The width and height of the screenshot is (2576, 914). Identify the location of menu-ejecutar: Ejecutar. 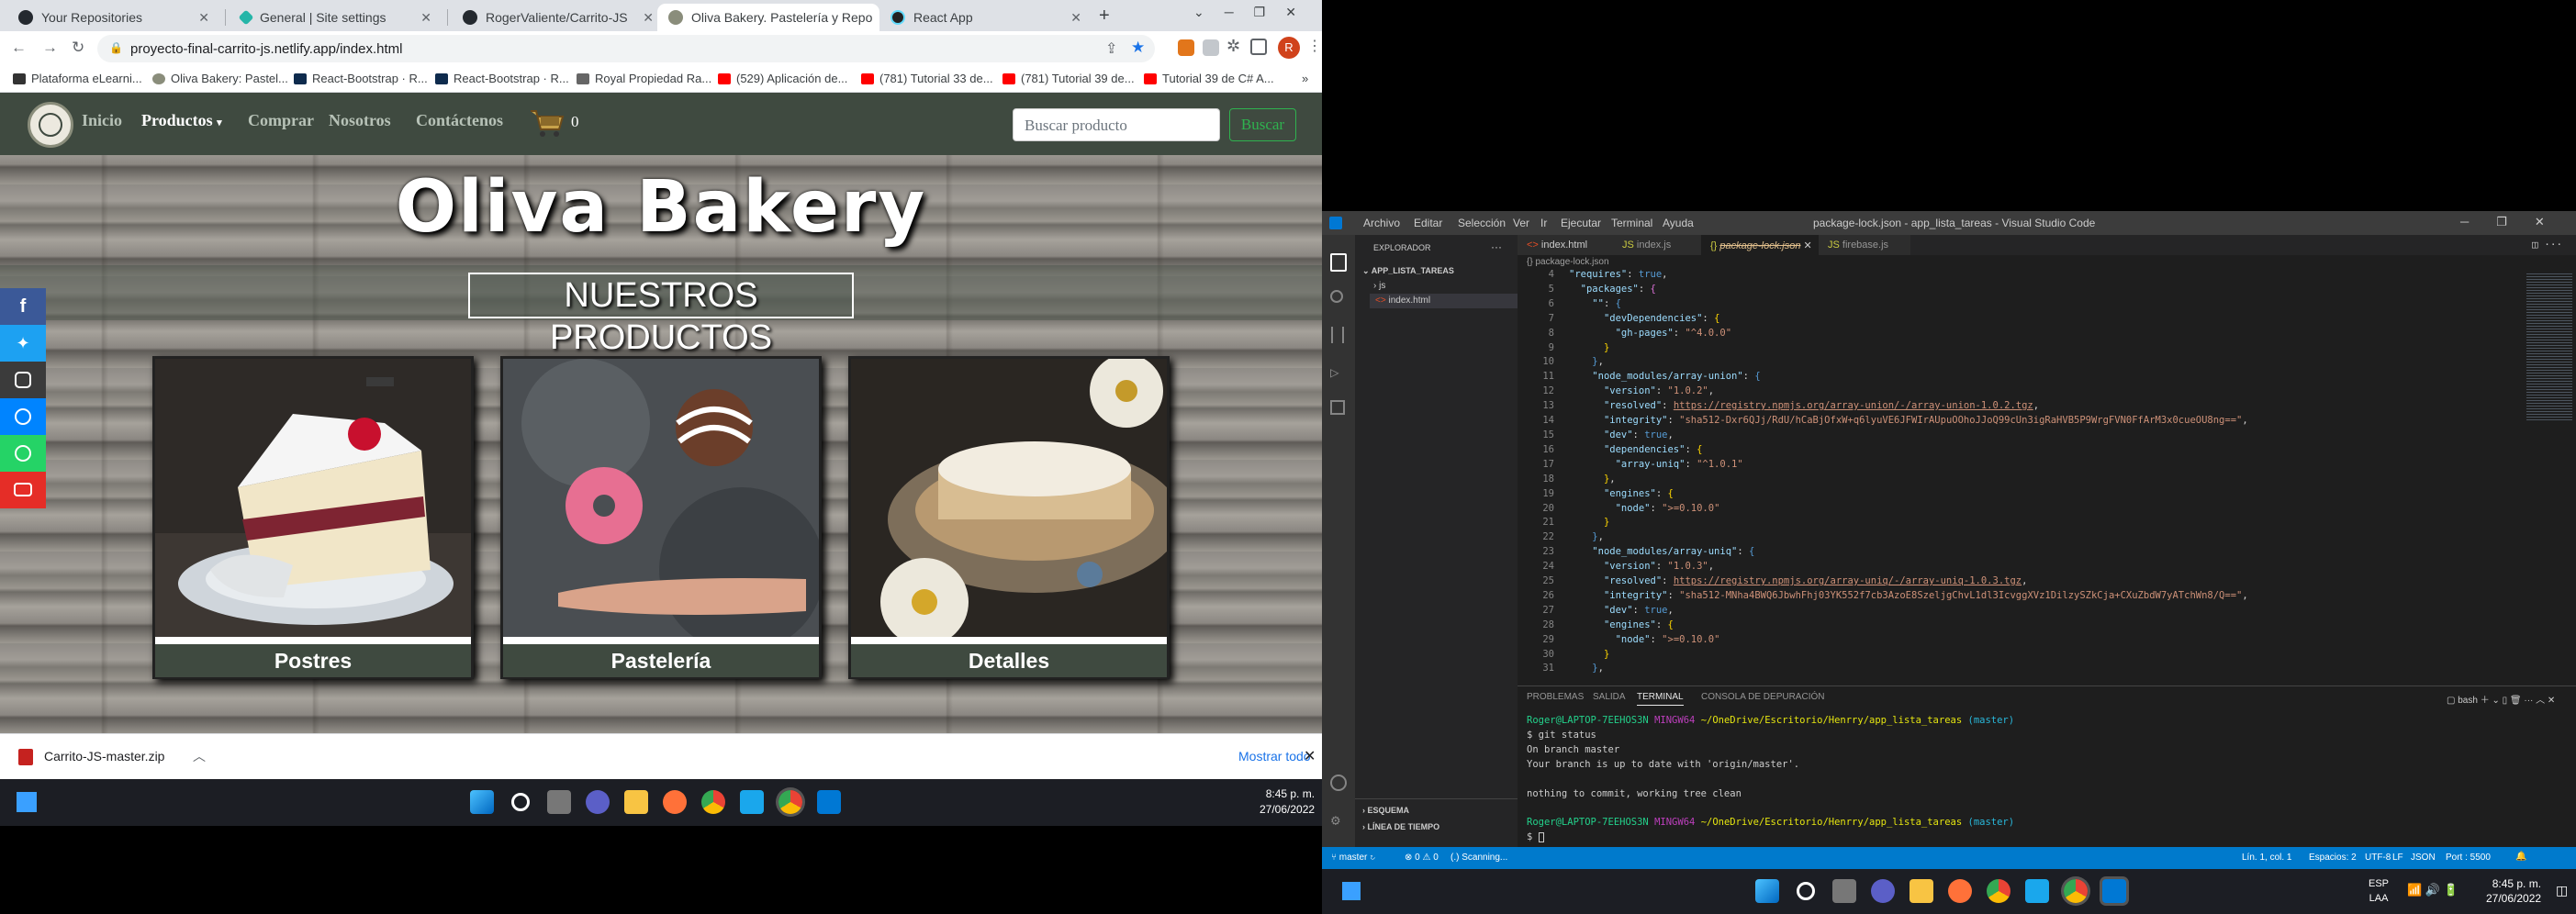
(1581, 223).